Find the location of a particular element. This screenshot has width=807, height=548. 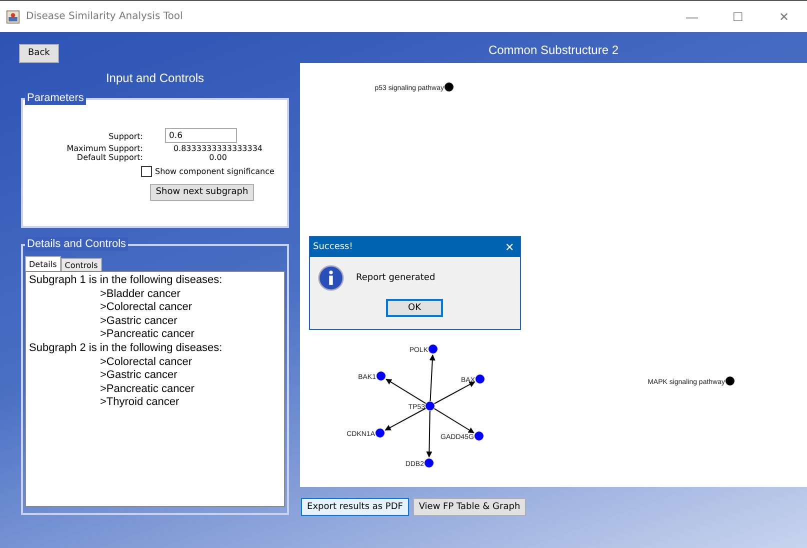

tab: Details is located at coordinates (43, 263).